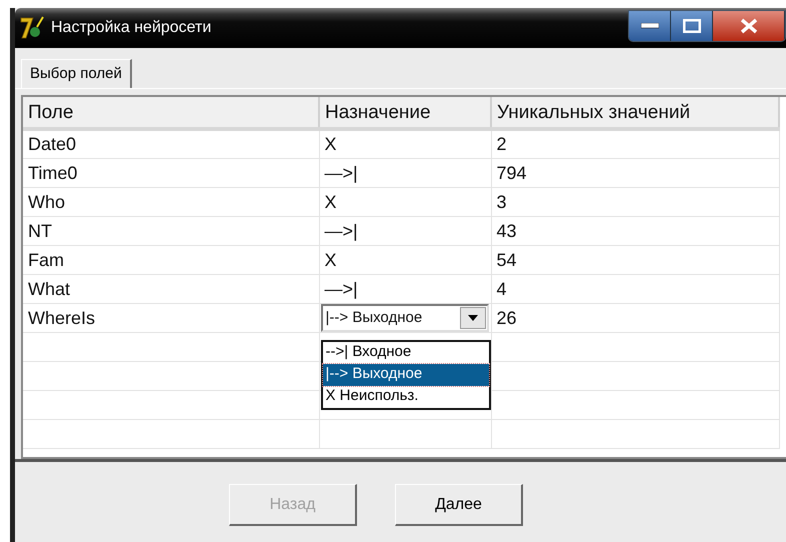 The height and width of the screenshot is (542, 786). I want to click on table-cell: 2, so click(635, 143).